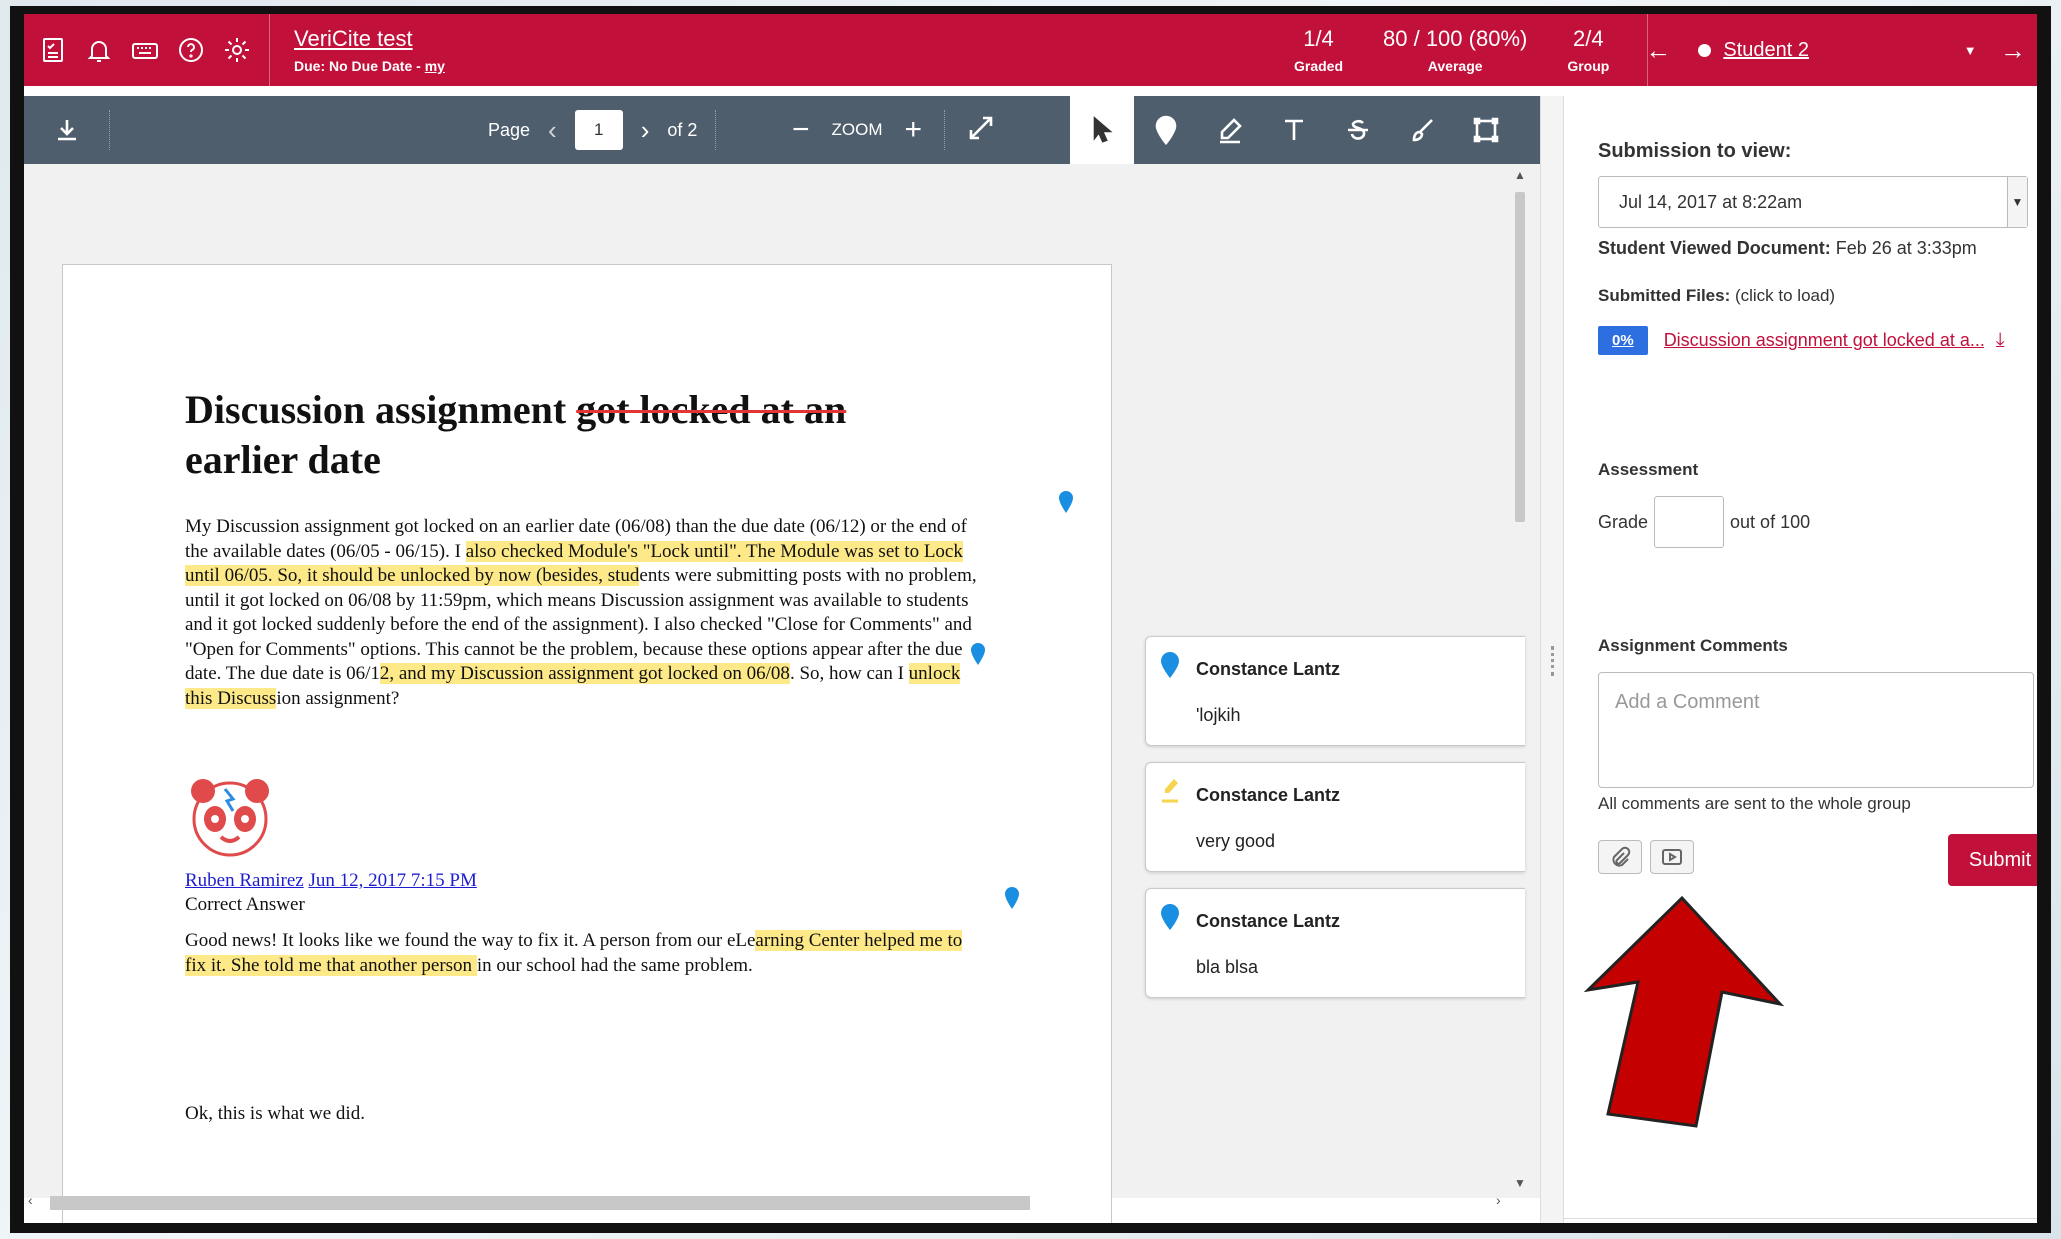  What do you see at coordinates (53, 50) in the screenshot?
I see `gradebook-icon` at bounding box center [53, 50].